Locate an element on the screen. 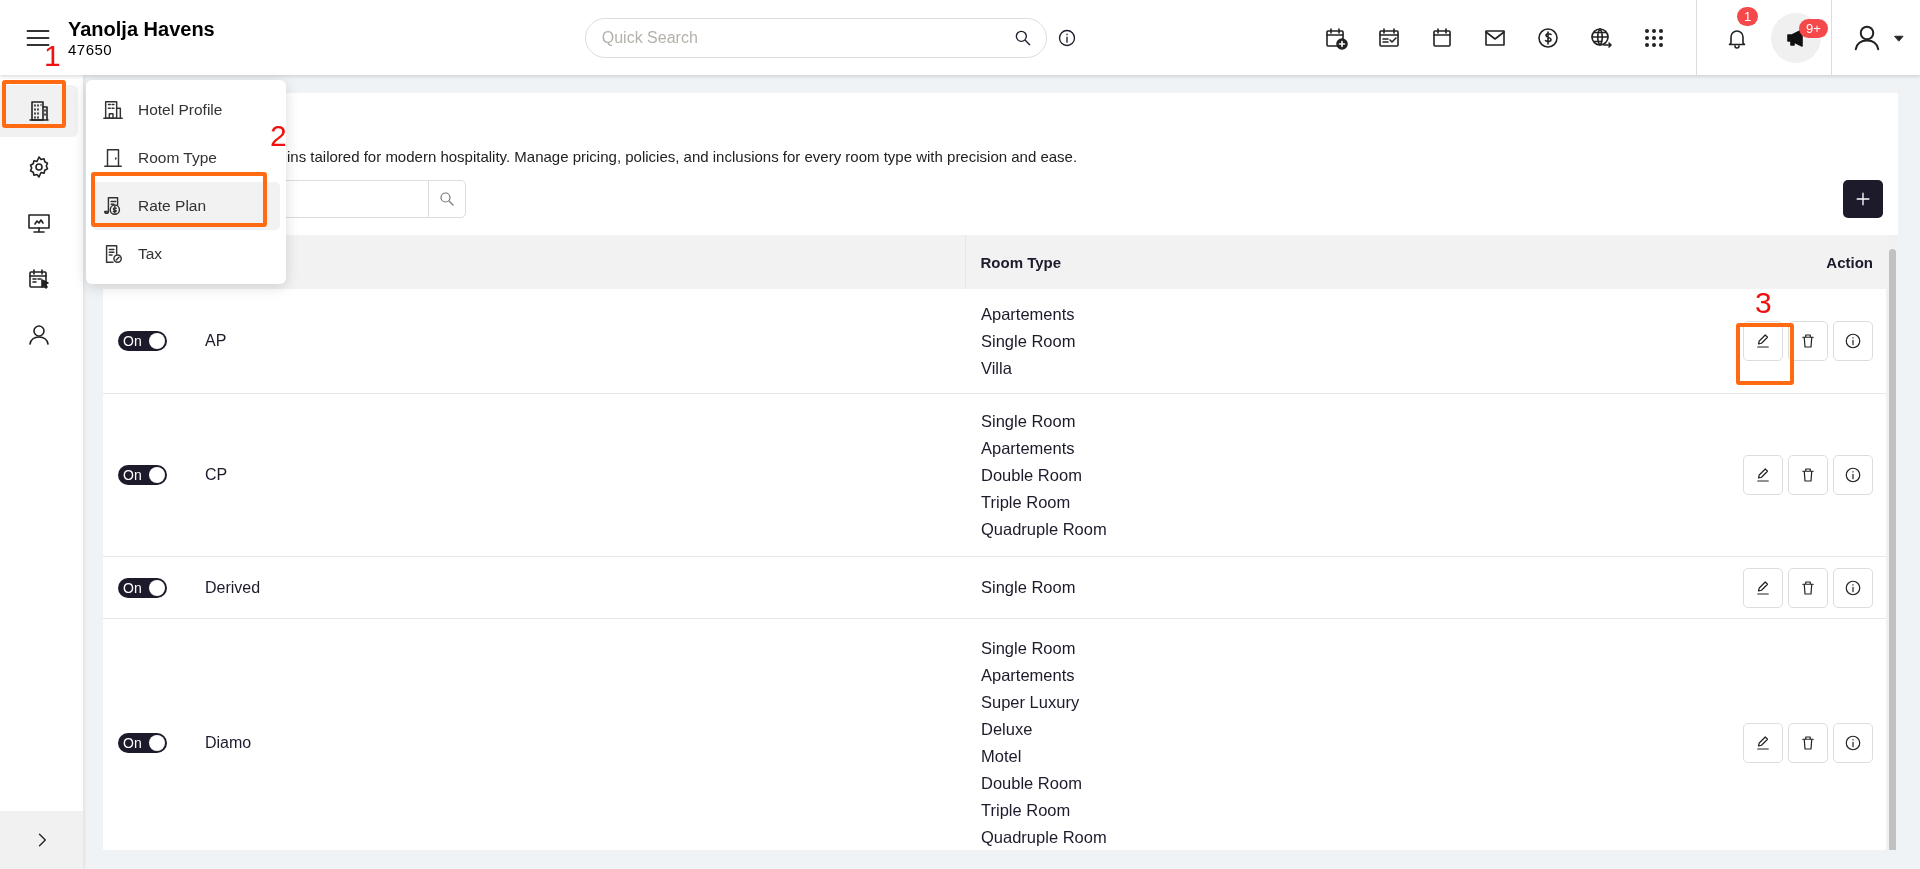  room-type-name: Deluxe is located at coordinates (1007, 730).